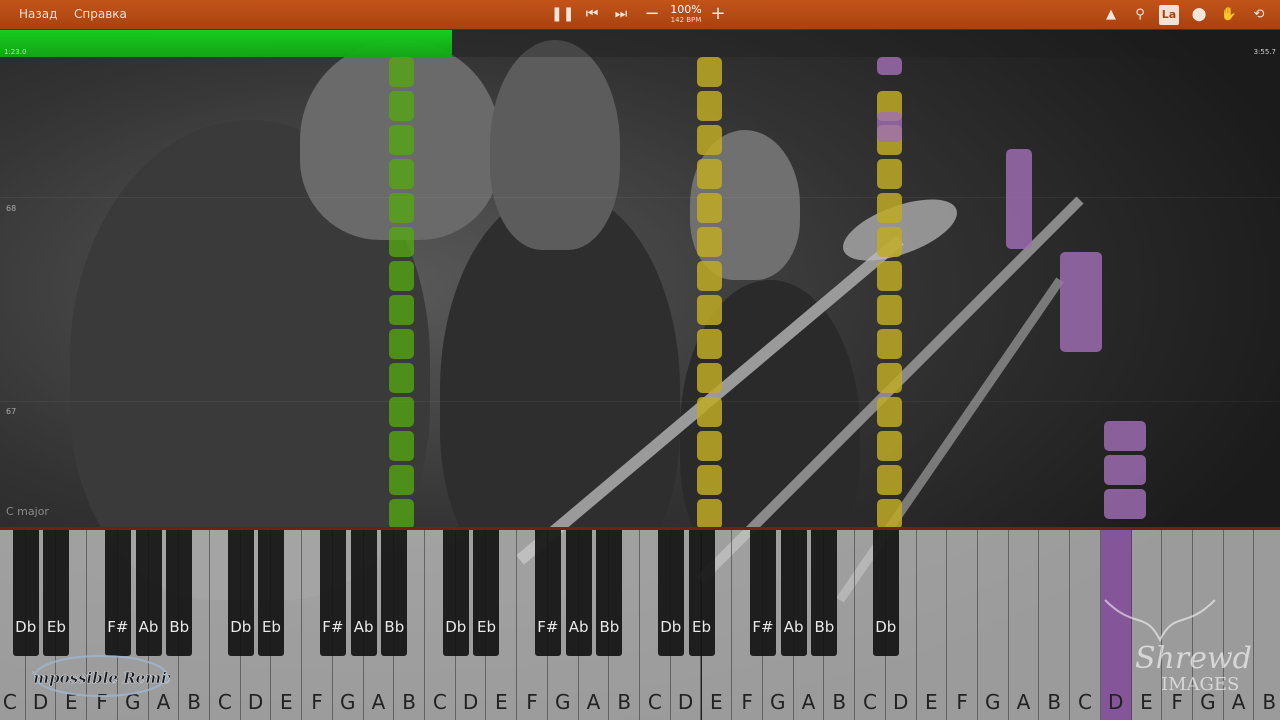 The width and height of the screenshot is (1280, 720). What do you see at coordinates (1140, 15) in the screenshot?
I see `search-icon: ⚲` at bounding box center [1140, 15].